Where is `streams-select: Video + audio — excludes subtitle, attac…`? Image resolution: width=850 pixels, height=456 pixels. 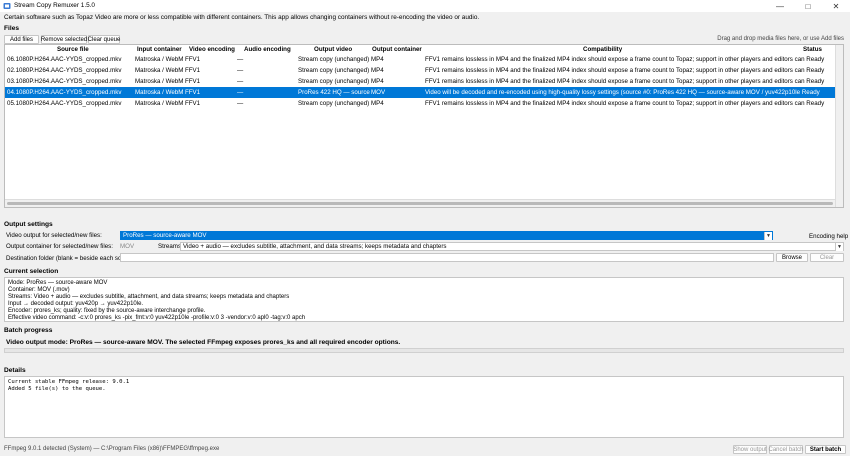 streams-select: Video + audio — excludes subtitle, attac… is located at coordinates (512, 246).